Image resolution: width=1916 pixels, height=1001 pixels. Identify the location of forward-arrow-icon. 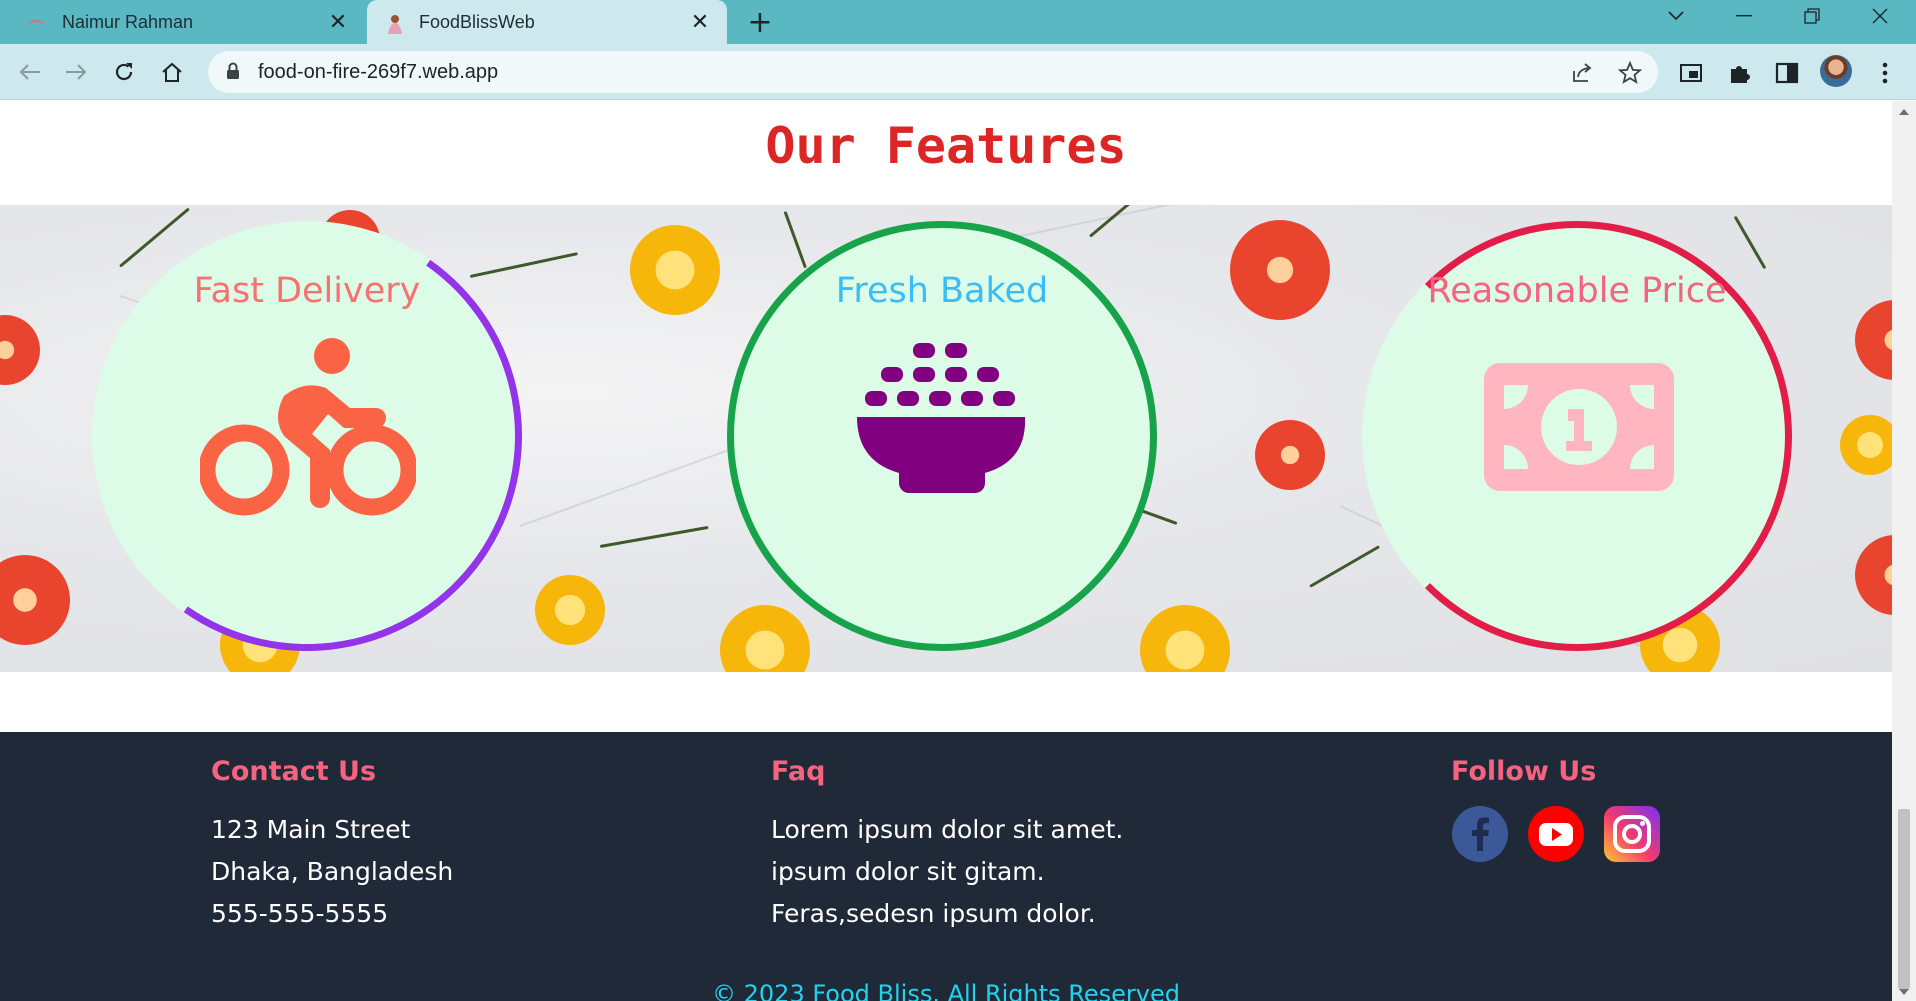
(76, 72).